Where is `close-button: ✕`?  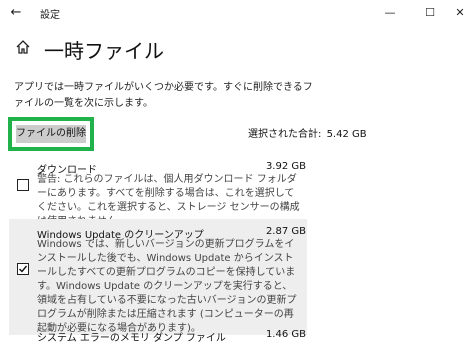
close-button: ✕ is located at coordinates (460, 13).